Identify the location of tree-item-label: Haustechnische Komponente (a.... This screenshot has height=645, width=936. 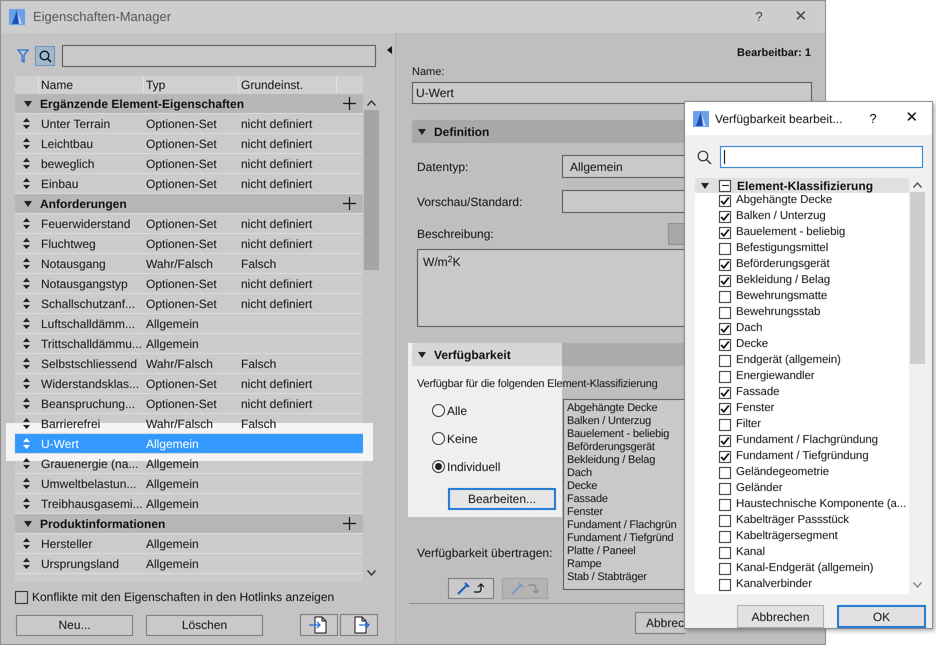
(821, 505).